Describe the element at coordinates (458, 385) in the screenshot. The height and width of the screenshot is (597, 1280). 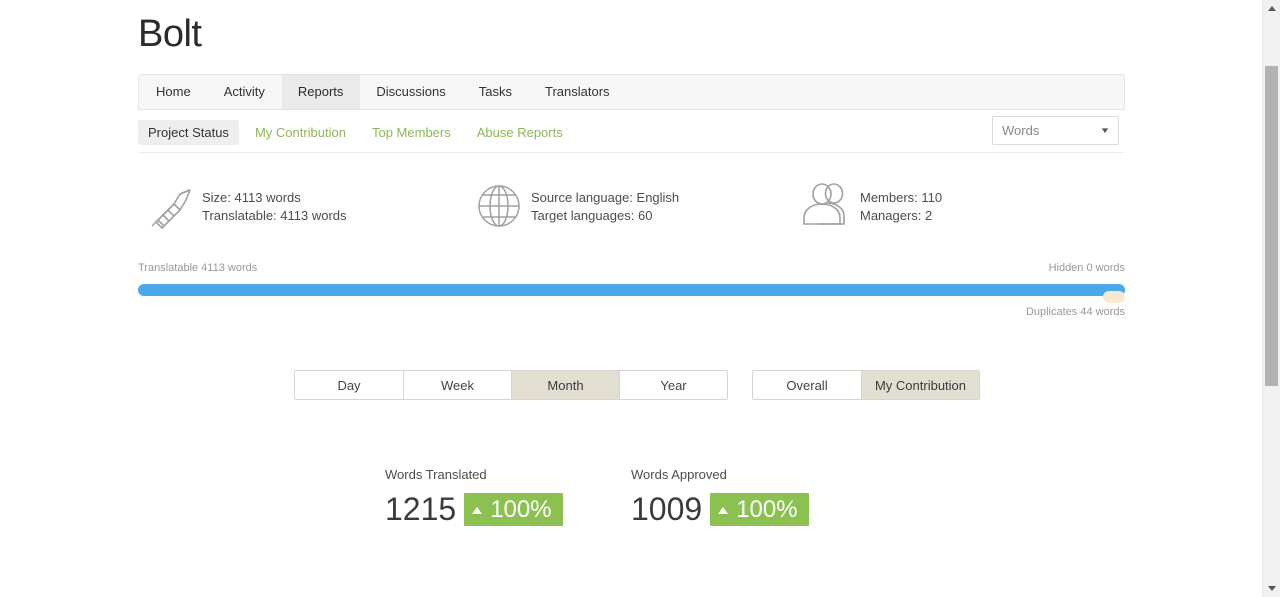
I see `period-button-week: Week` at that location.